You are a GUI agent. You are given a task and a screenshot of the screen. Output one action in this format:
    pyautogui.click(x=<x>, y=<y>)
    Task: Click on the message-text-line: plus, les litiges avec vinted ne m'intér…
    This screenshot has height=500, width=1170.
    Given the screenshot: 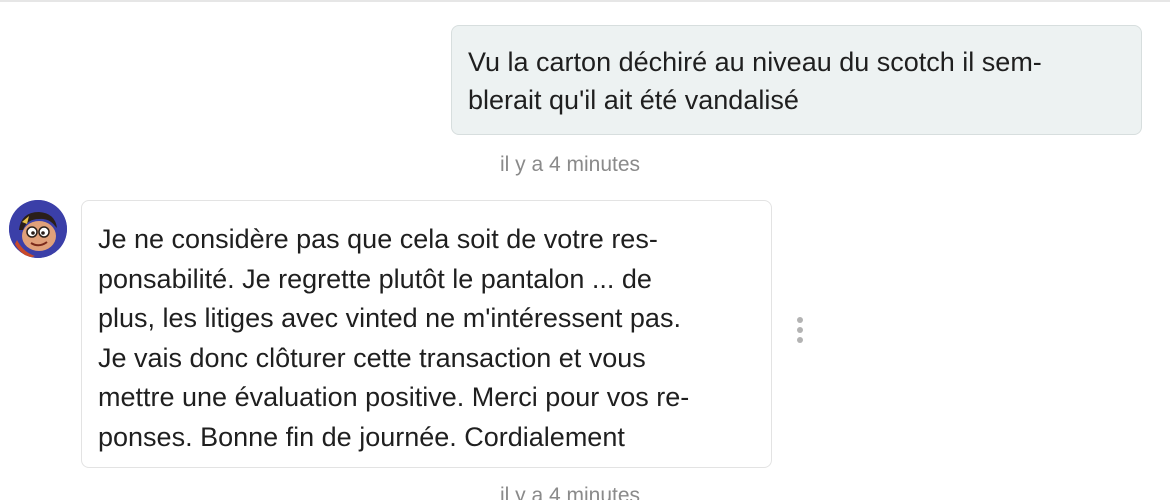 What is the action you would take?
    pyautogui.click(x=389, y=318)
    